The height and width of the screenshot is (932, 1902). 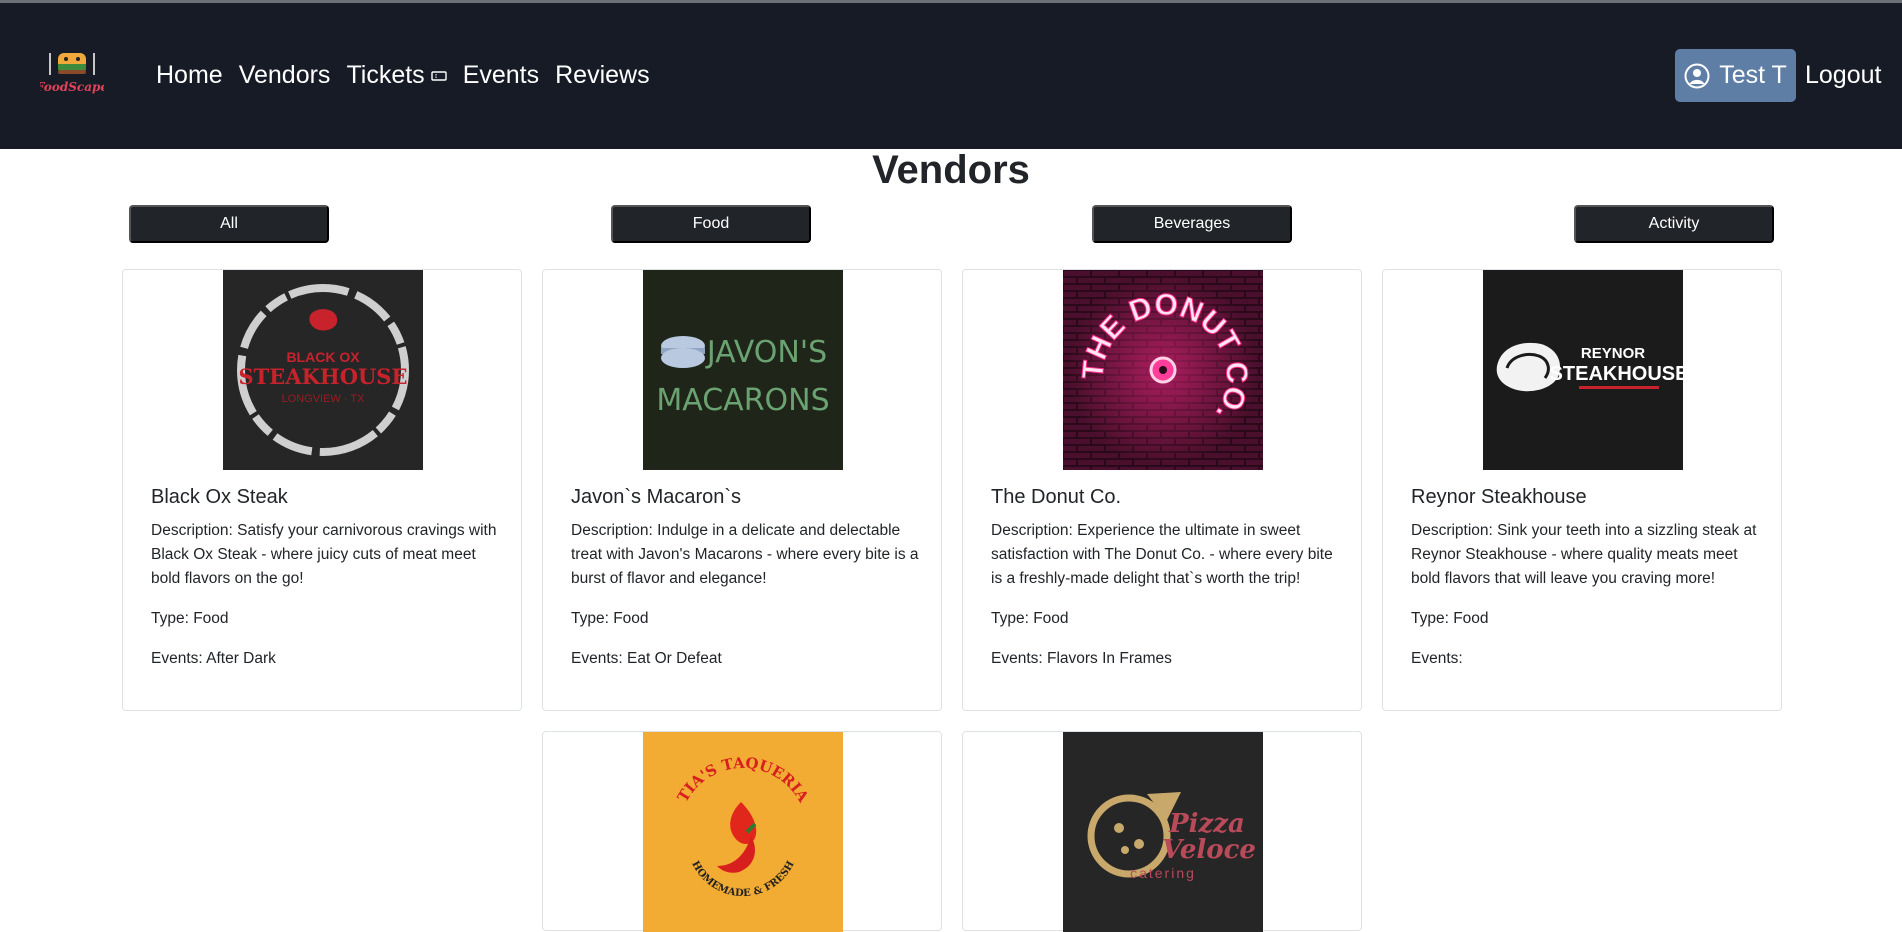 I want to click on svg-text: catering, so click(x=1163, y=873).